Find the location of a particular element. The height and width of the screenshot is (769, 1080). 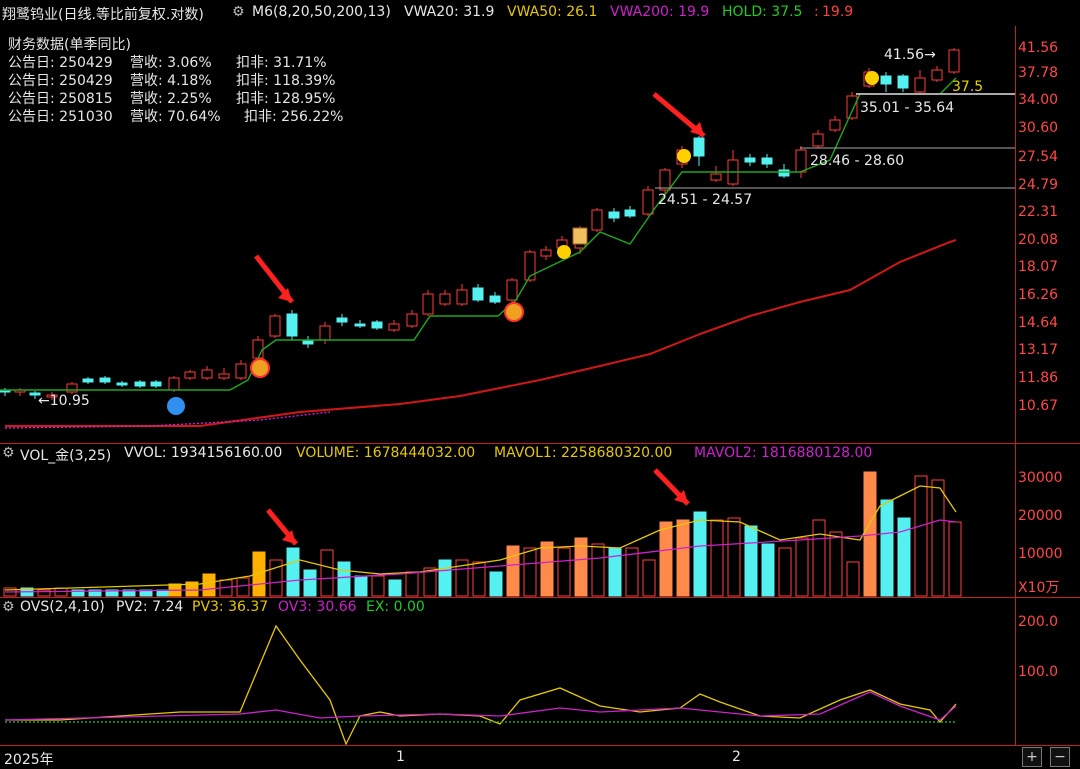

low-price-label: ←10.95 is located at coordinates (64, 401).